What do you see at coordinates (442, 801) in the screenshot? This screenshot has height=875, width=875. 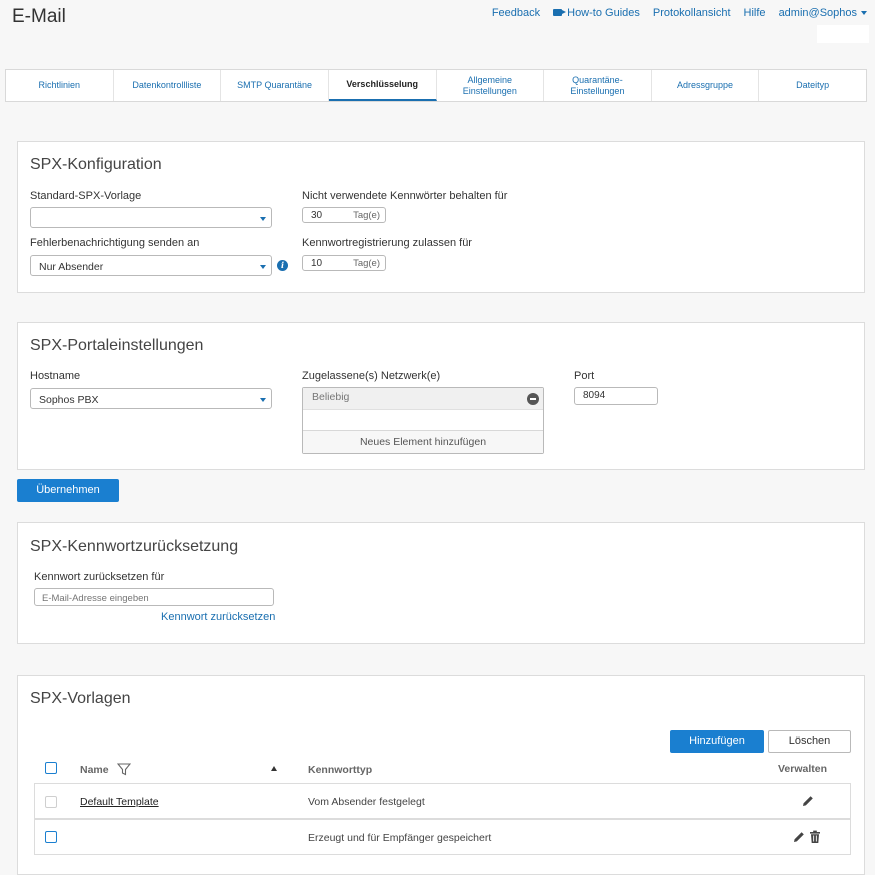 I see `table-row: Default Template Vom Absender festgelegt` at bounding box center [442, 801].